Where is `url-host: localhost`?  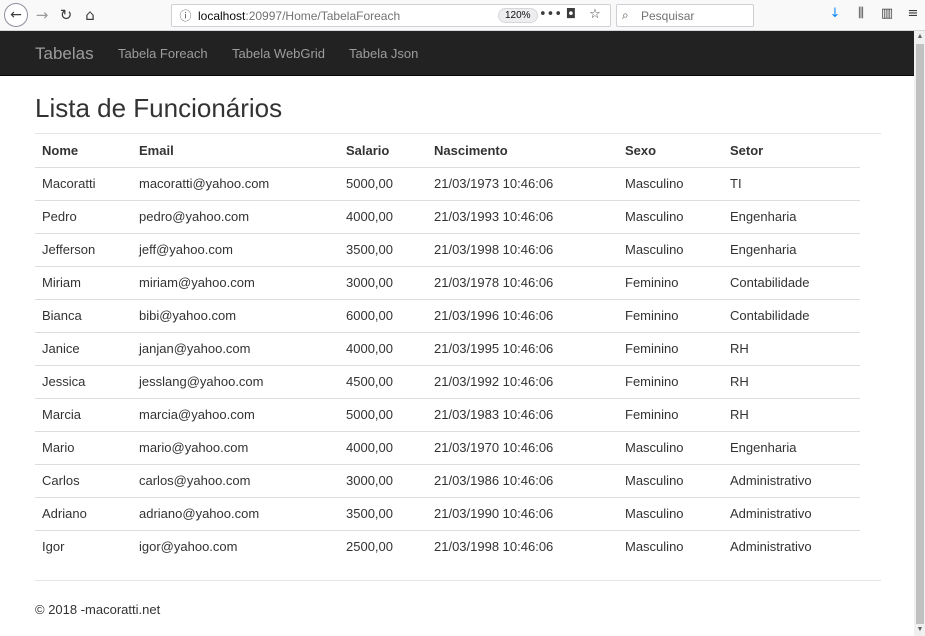 url-host: localhost is located at coordinates (222, 16).